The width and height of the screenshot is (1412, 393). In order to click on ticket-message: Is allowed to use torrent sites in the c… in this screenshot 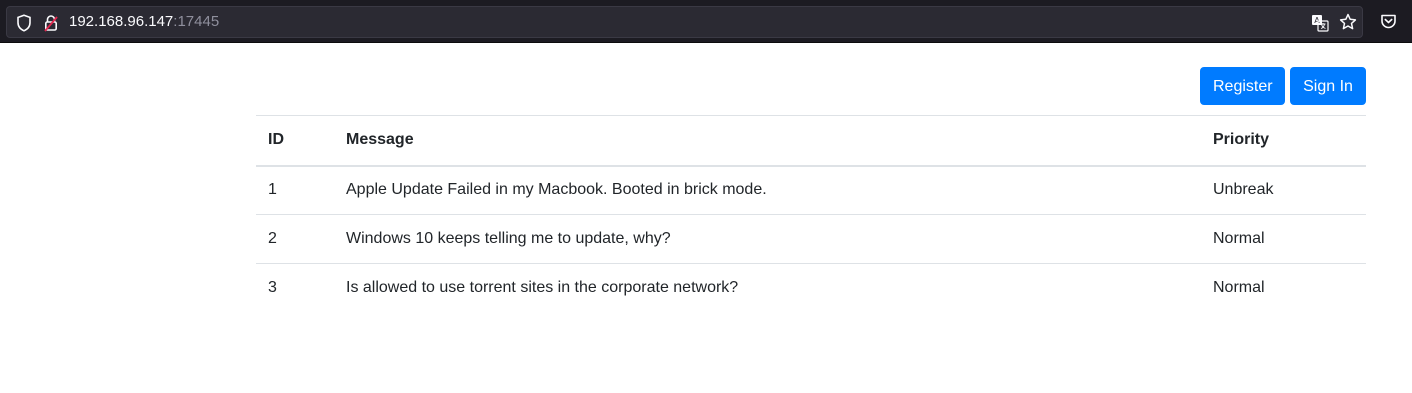, I will do `click(767, 288)`.